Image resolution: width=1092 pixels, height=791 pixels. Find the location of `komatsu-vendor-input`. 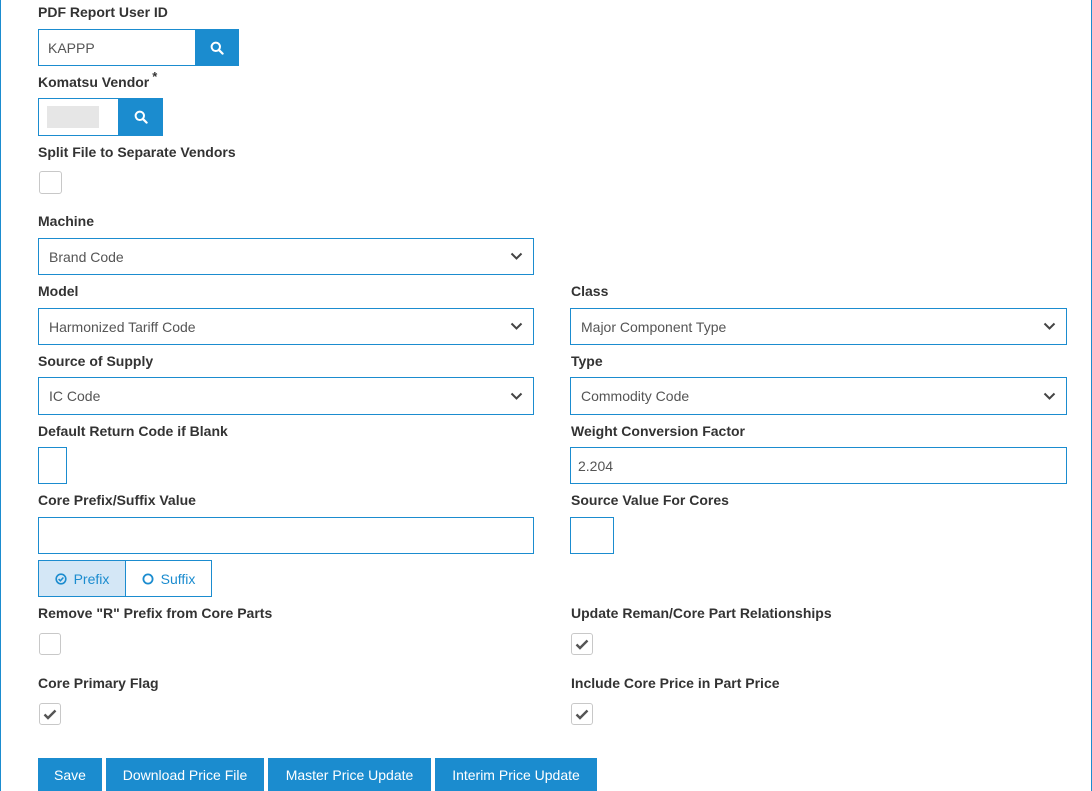

komatsu-vendor-input is located at coordinates (78, 117).